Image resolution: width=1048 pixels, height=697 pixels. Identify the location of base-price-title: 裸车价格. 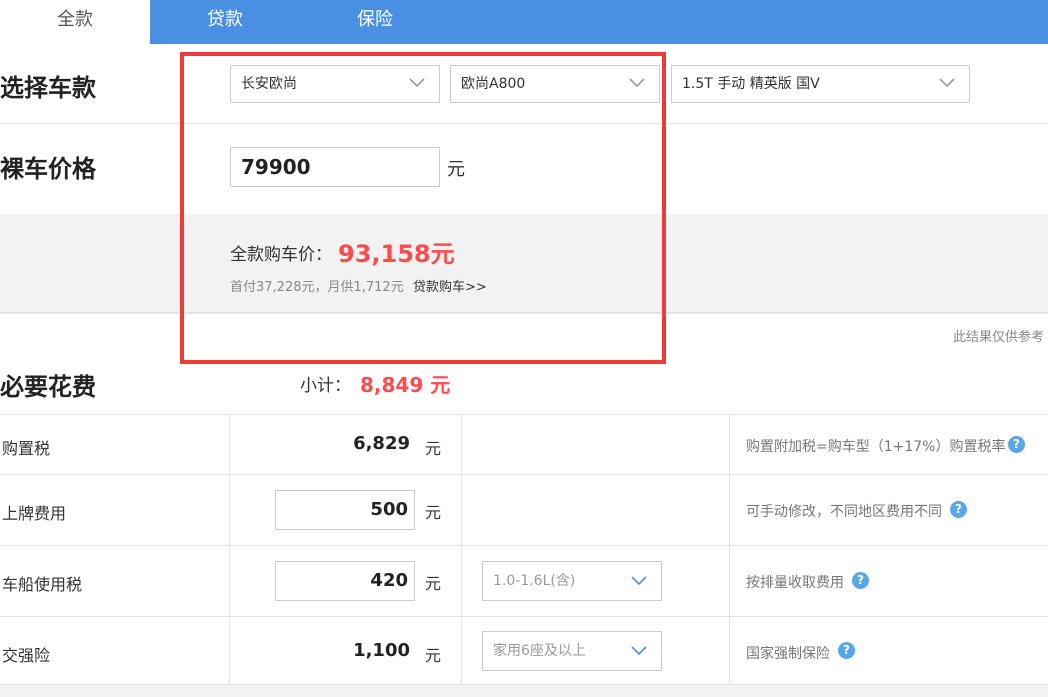
(48, 169).